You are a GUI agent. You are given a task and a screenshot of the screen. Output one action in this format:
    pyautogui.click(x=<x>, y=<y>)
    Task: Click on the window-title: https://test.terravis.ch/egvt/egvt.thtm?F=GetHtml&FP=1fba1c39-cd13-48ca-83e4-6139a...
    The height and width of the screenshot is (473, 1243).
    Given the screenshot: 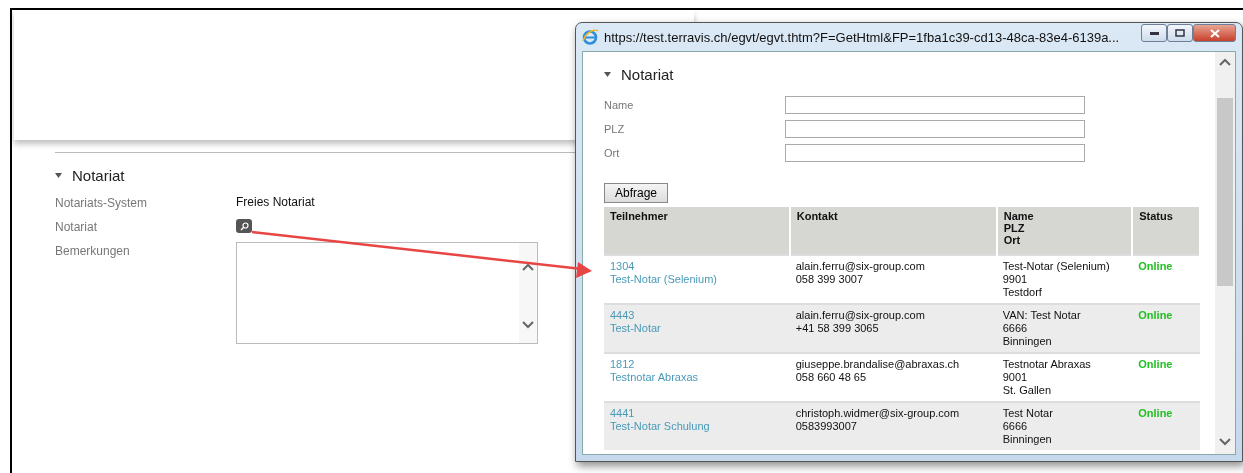 What is the action you would take?
    pyautogui.click(x=862, y=37)
    